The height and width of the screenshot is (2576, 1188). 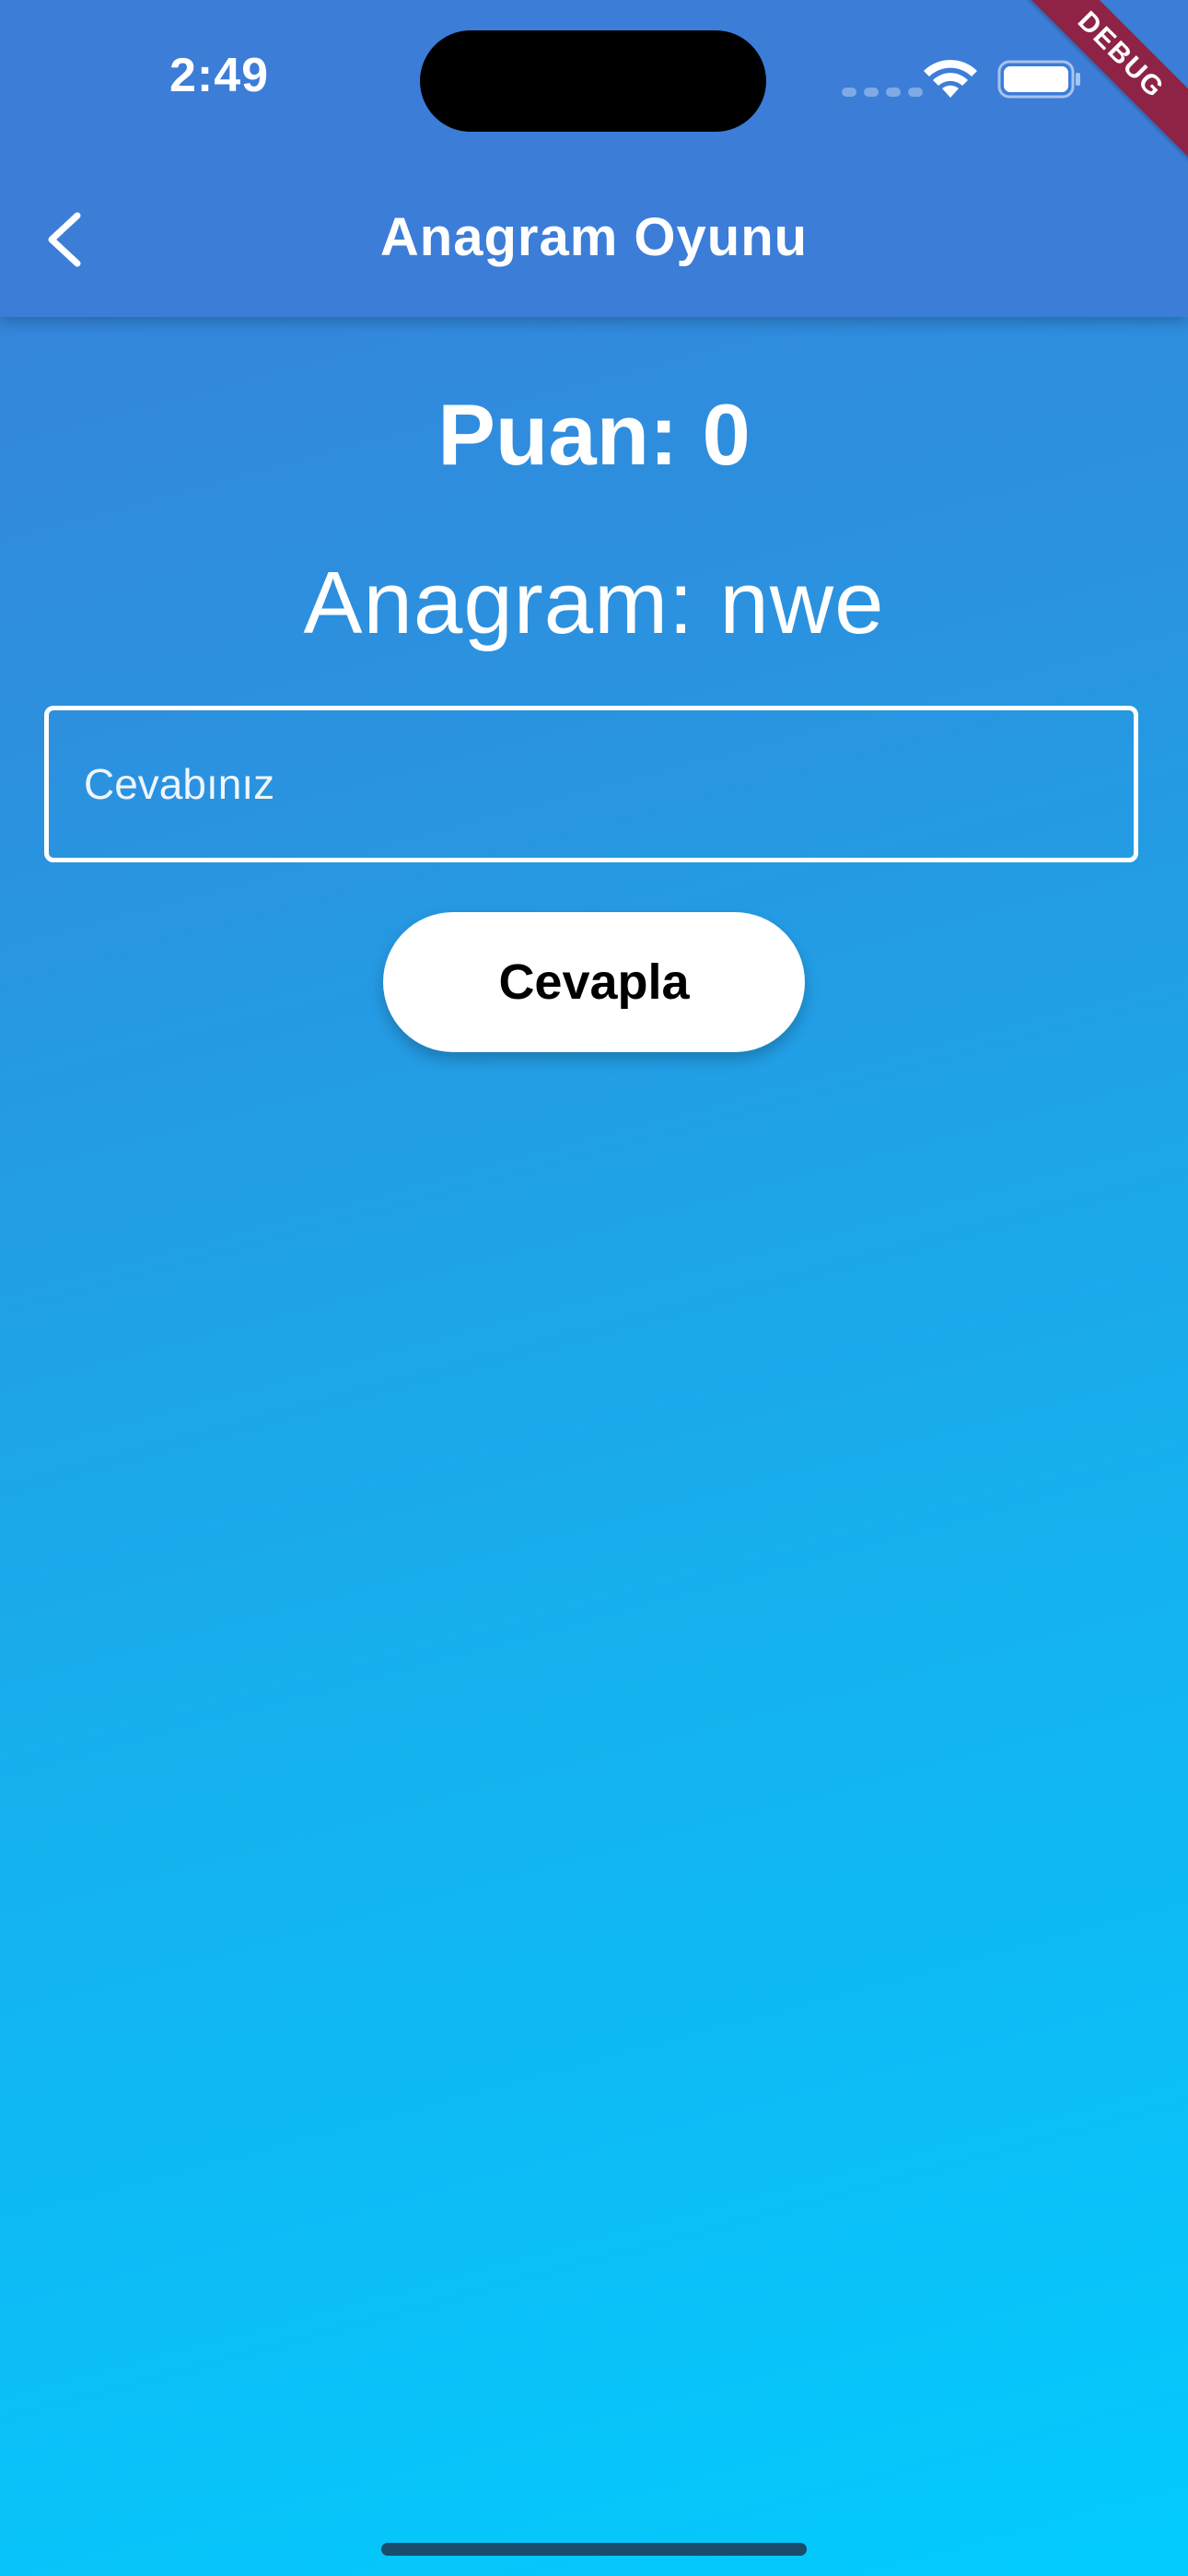 I want to click on answer-field, so click(x=591, y=784).